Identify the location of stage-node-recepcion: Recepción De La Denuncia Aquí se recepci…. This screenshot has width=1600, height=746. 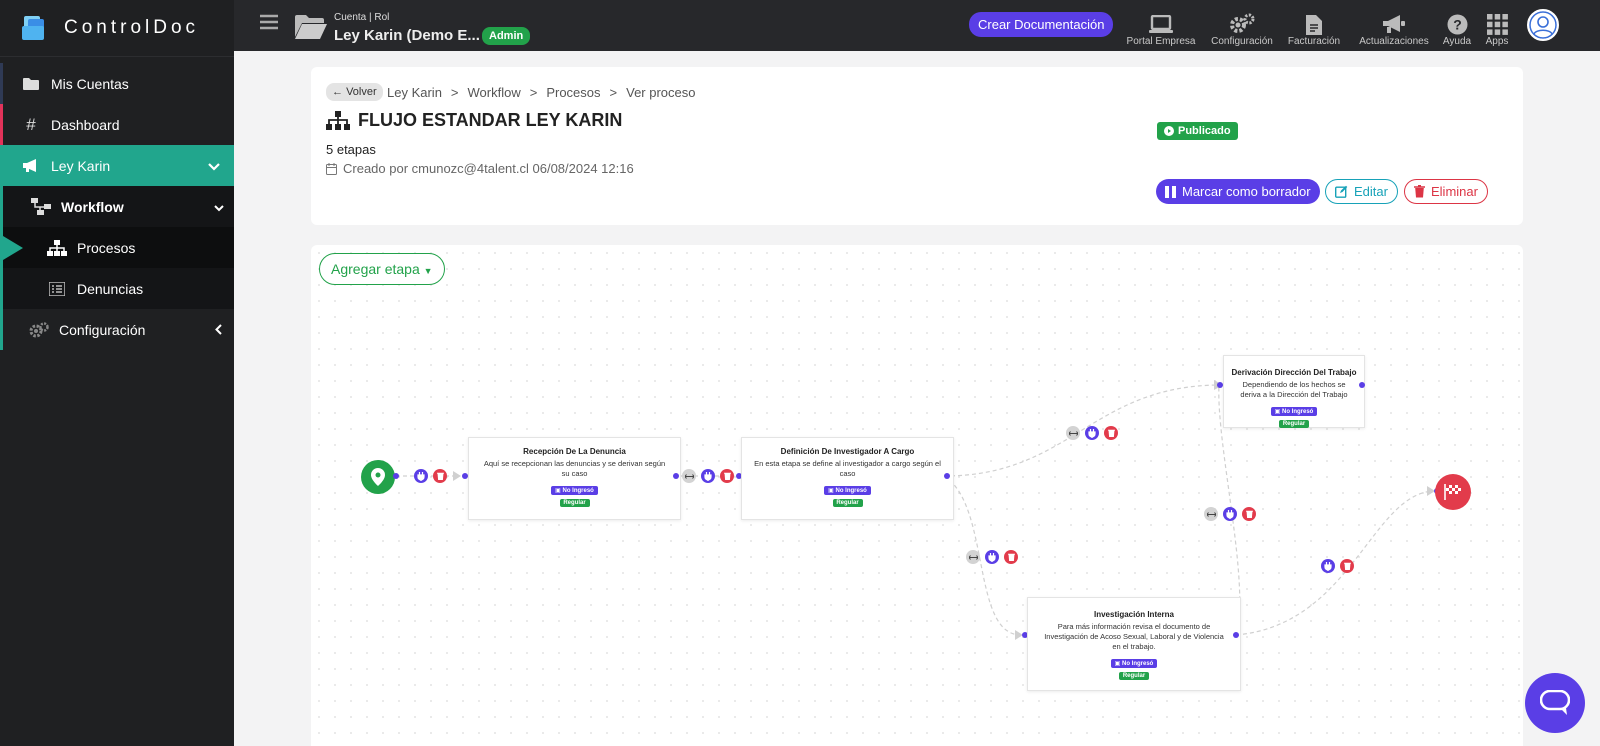
(574, 478).